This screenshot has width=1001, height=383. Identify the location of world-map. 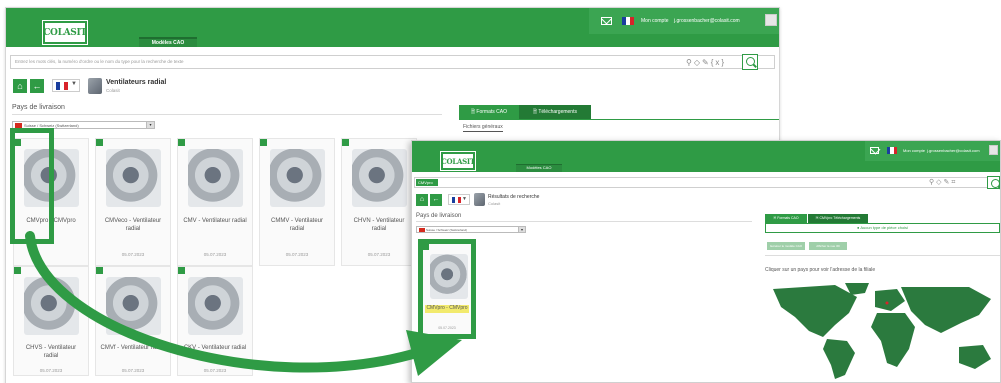
(881, 331).